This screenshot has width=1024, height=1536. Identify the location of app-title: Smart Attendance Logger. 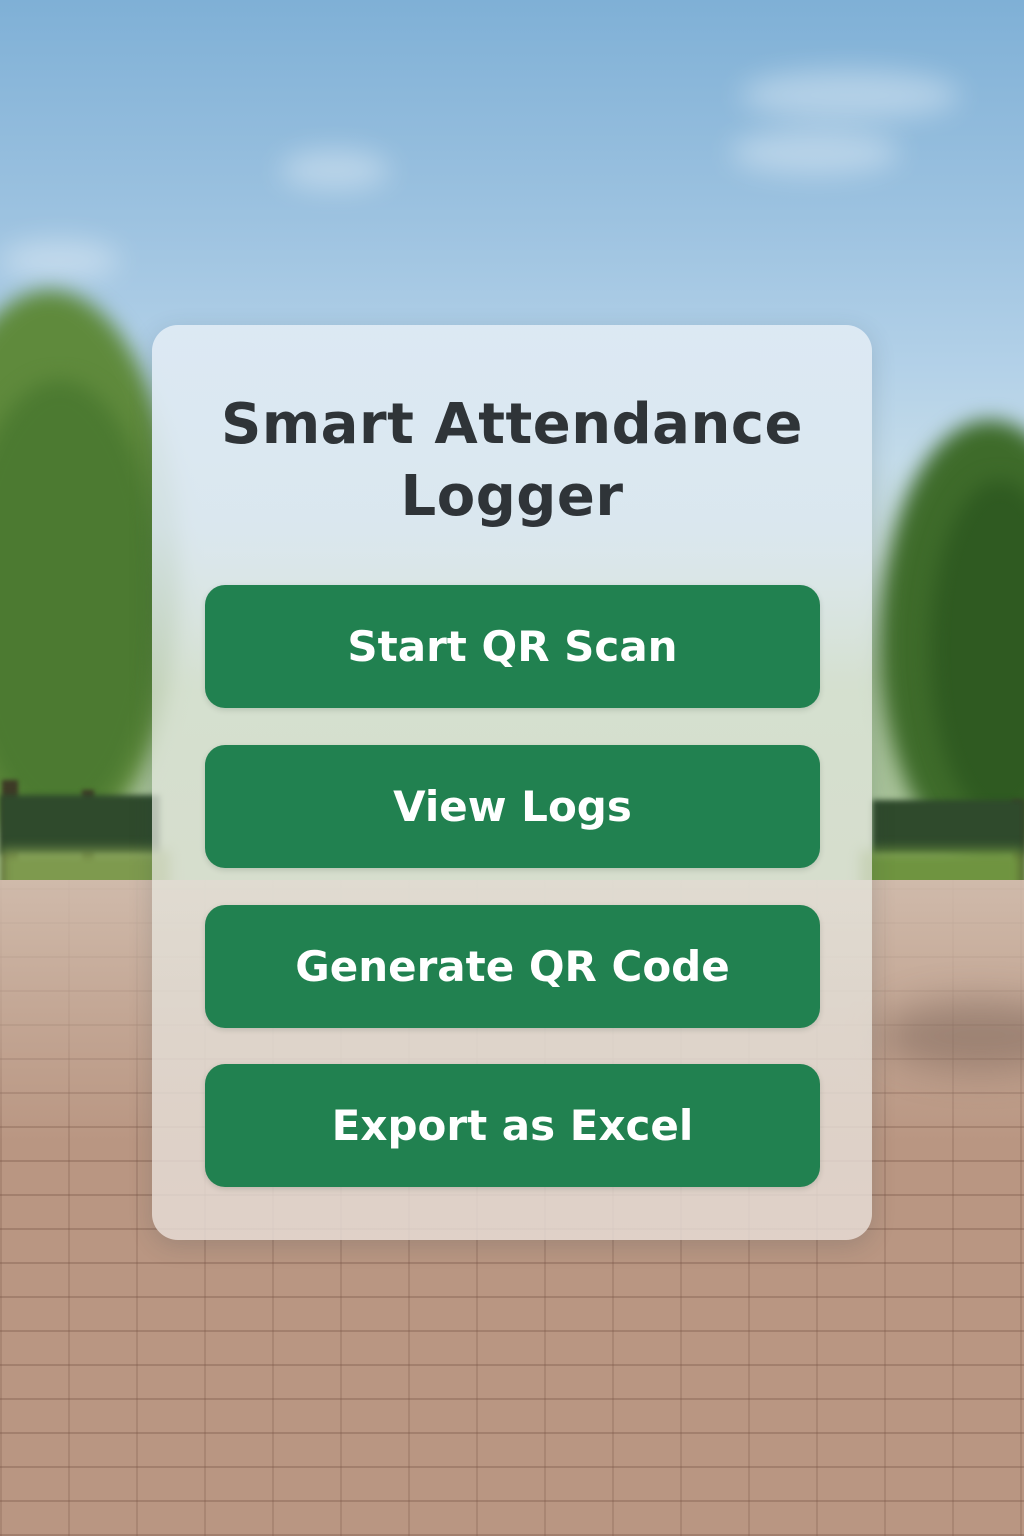
(512, 461).